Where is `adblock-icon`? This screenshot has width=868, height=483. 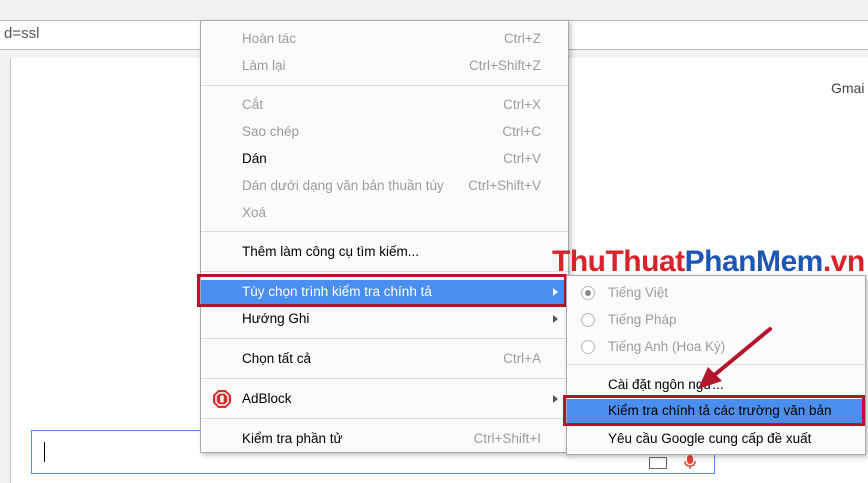
adblock-icon is located at coordinates (222, 399).